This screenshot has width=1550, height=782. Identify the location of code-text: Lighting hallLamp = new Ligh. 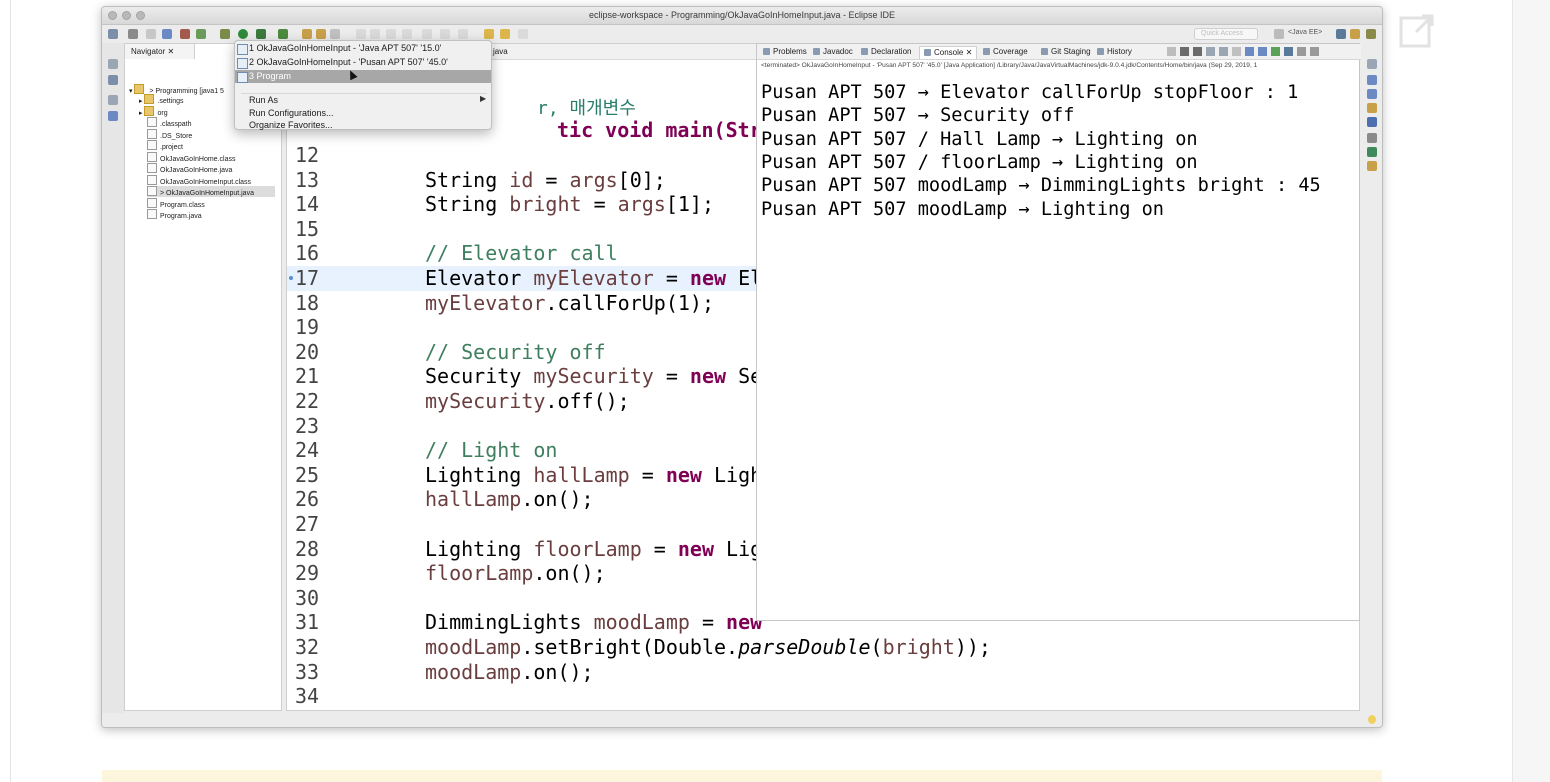
(593, 475).